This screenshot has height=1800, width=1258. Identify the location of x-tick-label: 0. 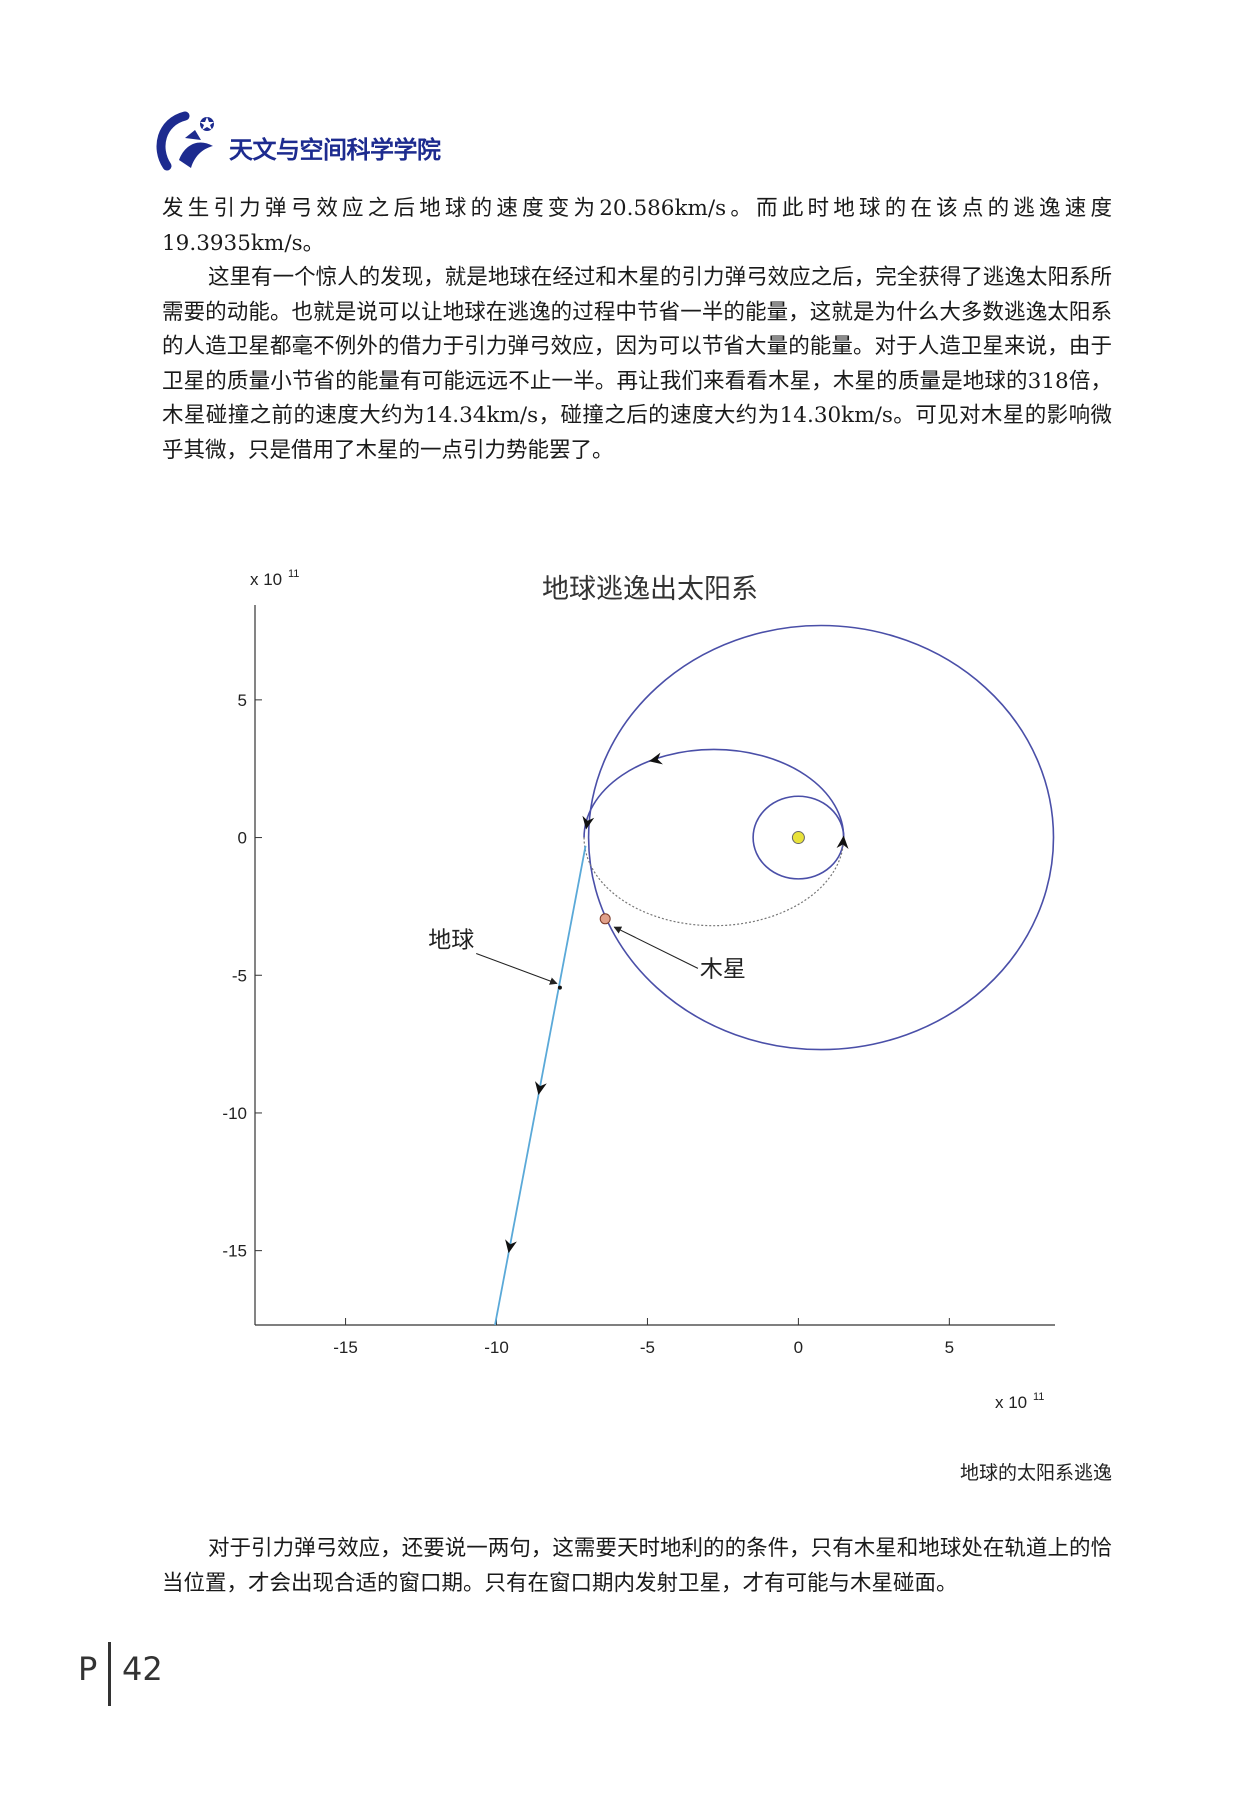
(798, 1347).